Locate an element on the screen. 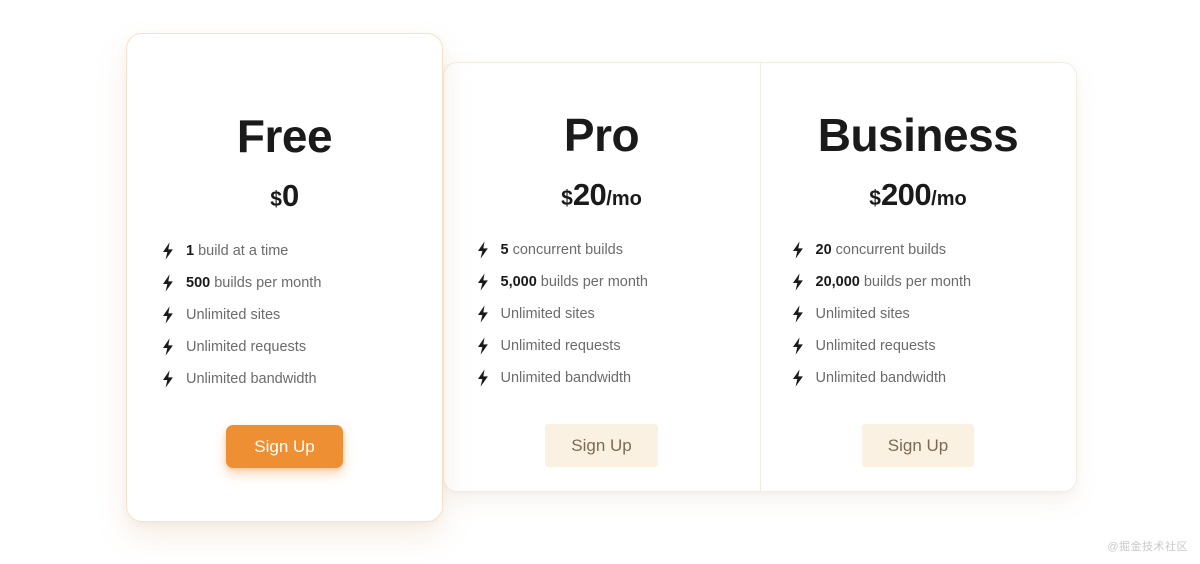 The image size is (1200, 564). feature-item: 5 concurrent builds is located at coordinates (549, 250).